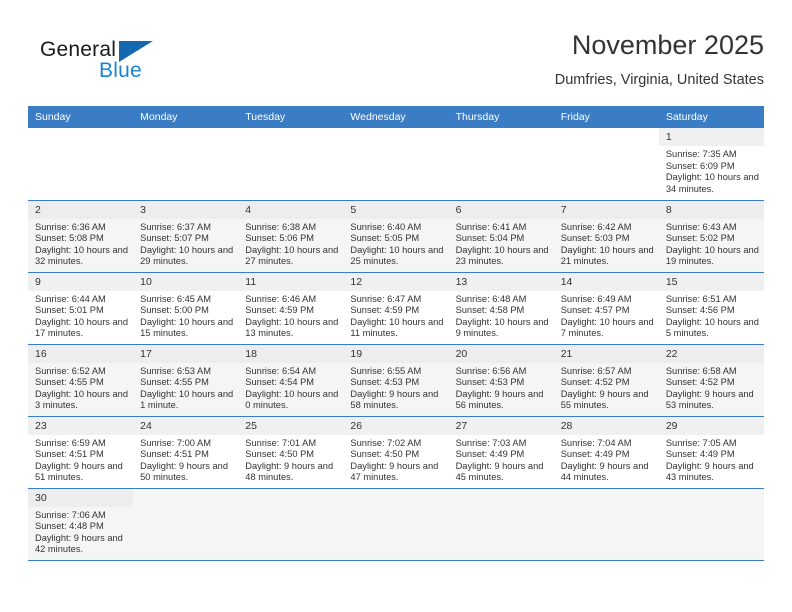  Describe the element at coordinates (501, 353) in the screenshot. I see `day-number: 20` at that location.